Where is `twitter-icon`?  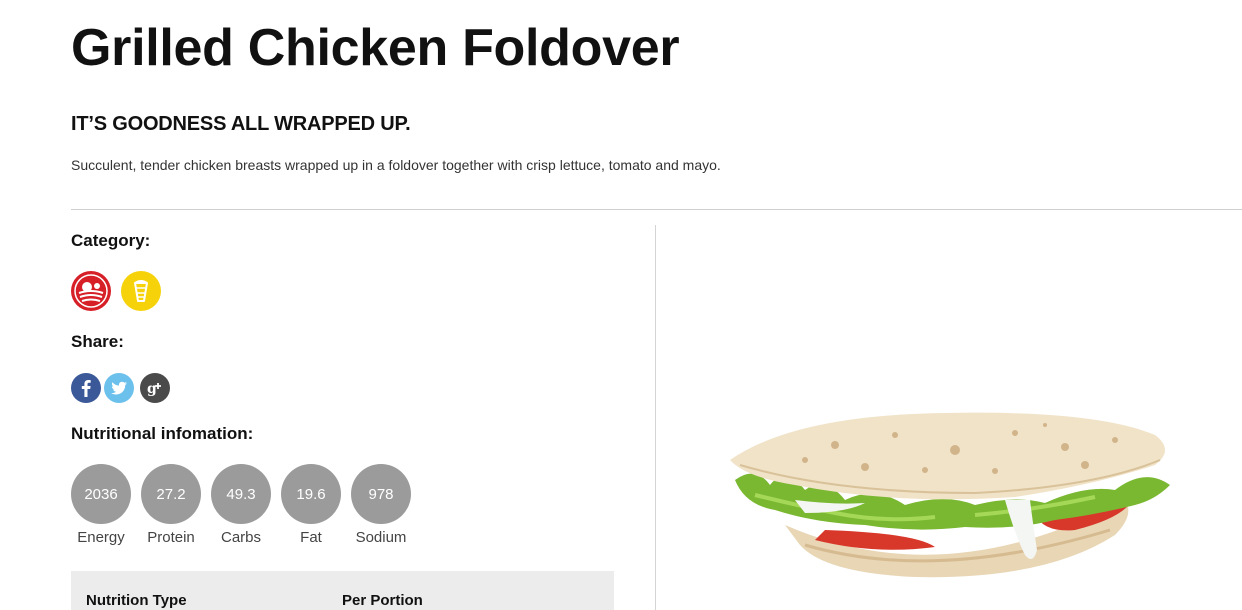 twitter-icon is located at coordinates (119, 388).